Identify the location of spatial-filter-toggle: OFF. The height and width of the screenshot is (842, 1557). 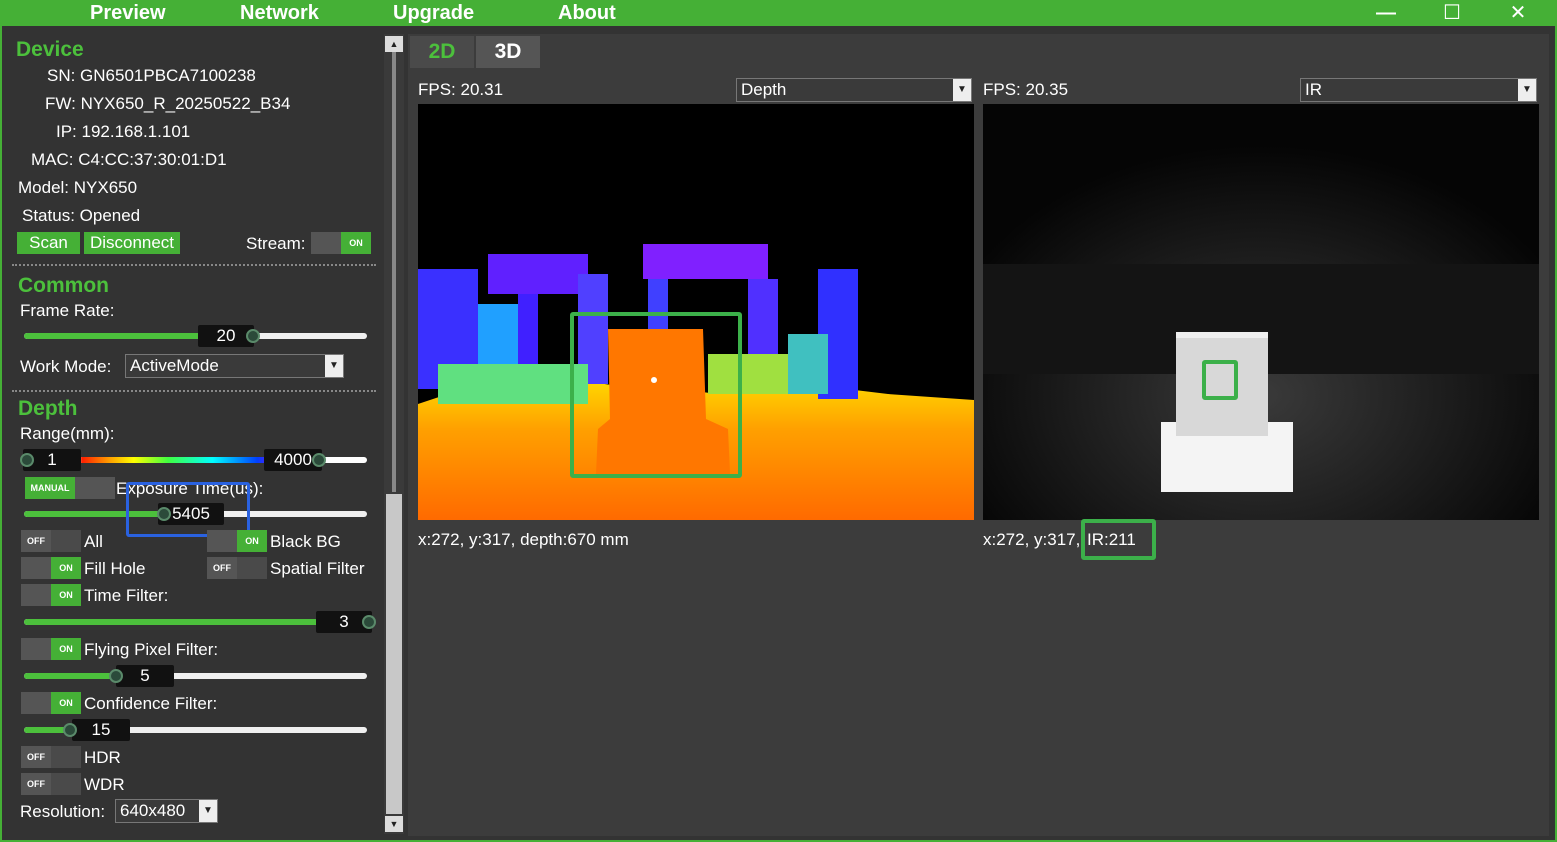
(237, 568).